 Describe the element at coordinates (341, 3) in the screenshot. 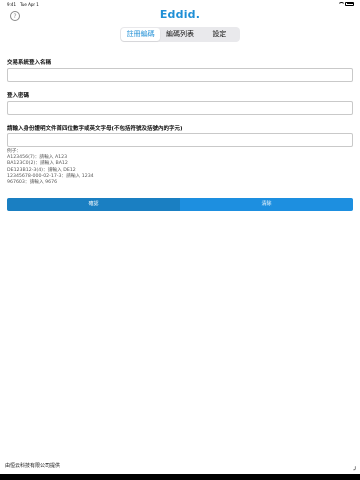

I see `wifi-icon` at that location.